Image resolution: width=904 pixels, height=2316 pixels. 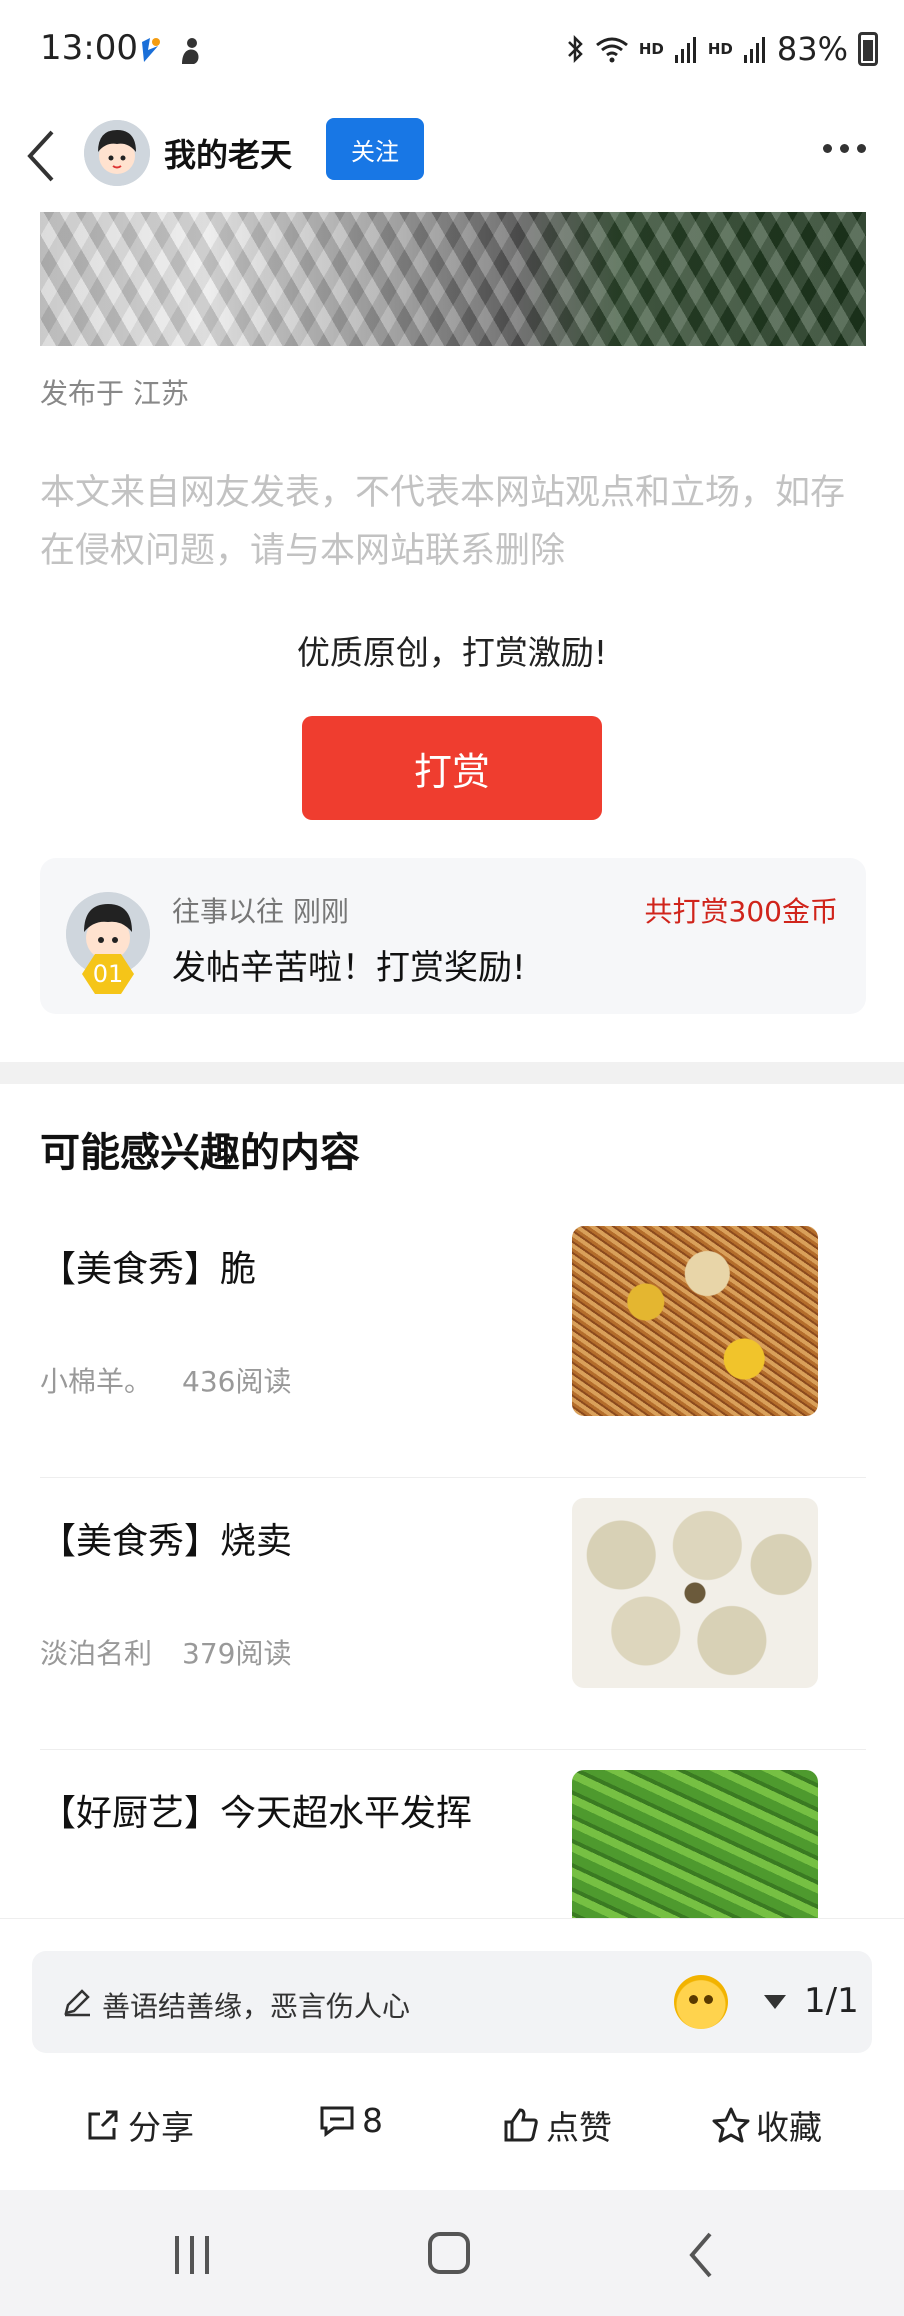 I want to click on battery-percent: 83%, so click(x=812, y=49).